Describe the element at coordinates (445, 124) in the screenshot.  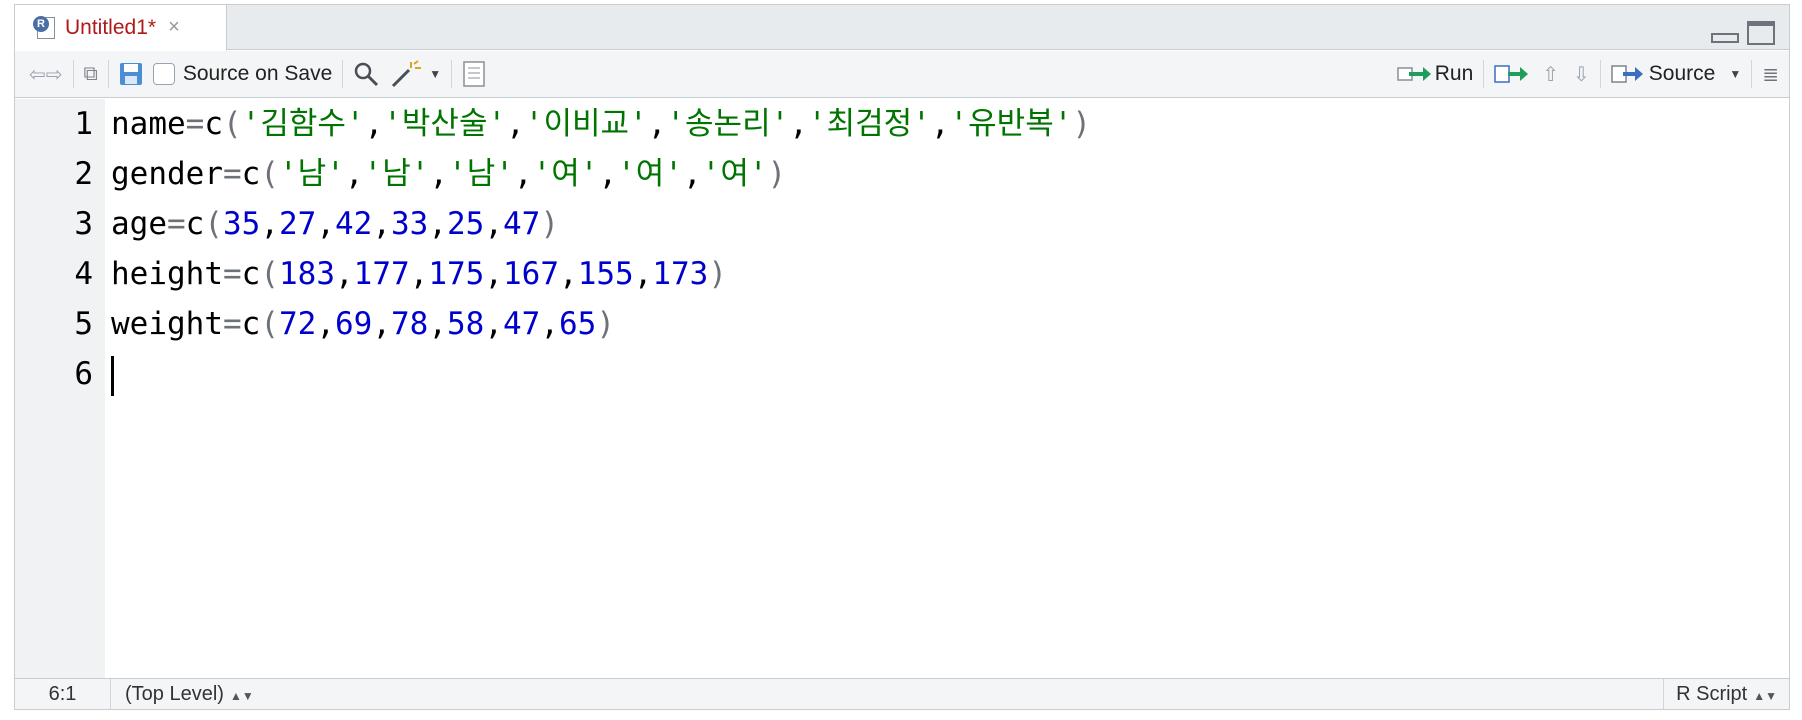
I see `code-token: '박산술'` at that location.